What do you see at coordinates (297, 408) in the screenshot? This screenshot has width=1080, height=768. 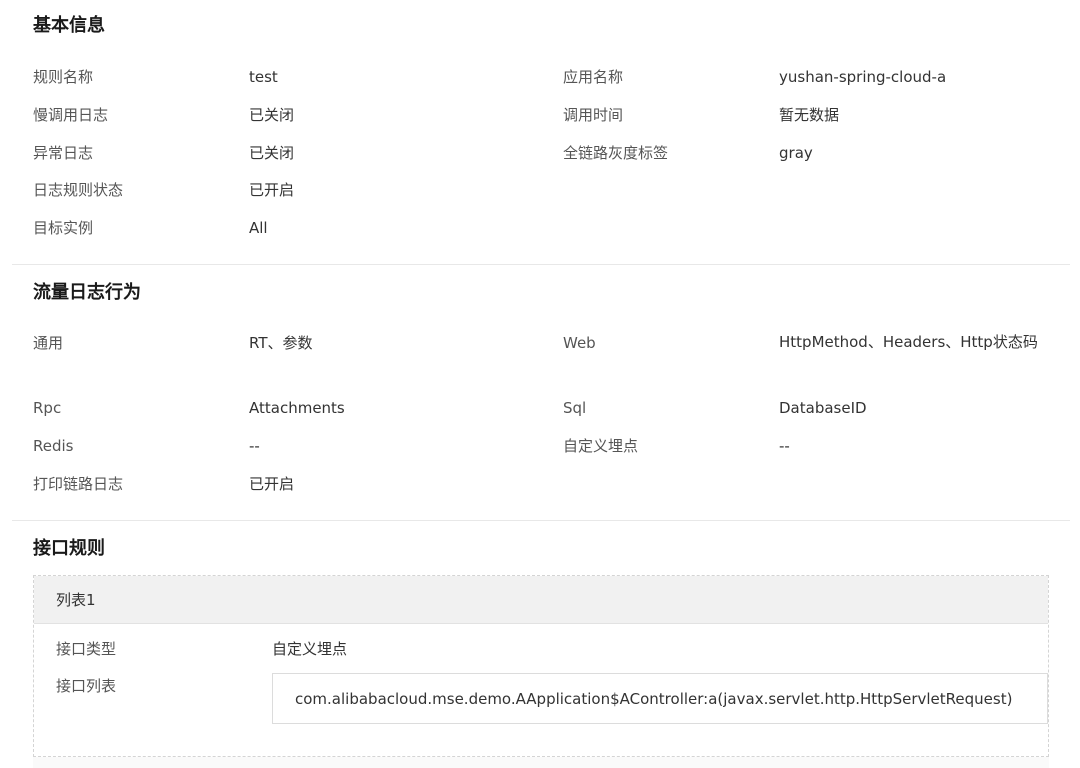 I see `rpc-value: Attachments` at bounding box center [297, 408].